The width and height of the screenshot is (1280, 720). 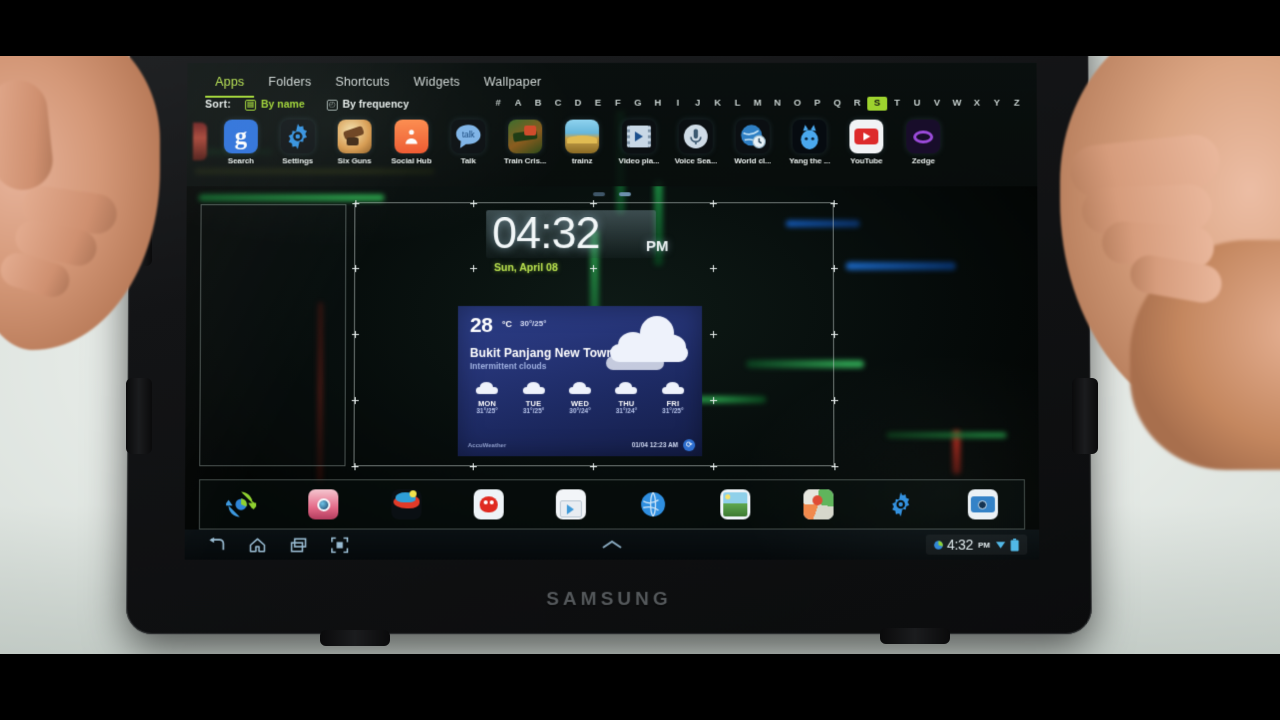 What do you see at coordinates (626, 404) in the screenshot?
I see `forecast-day-label: THU` at bounding box center [626, 404].